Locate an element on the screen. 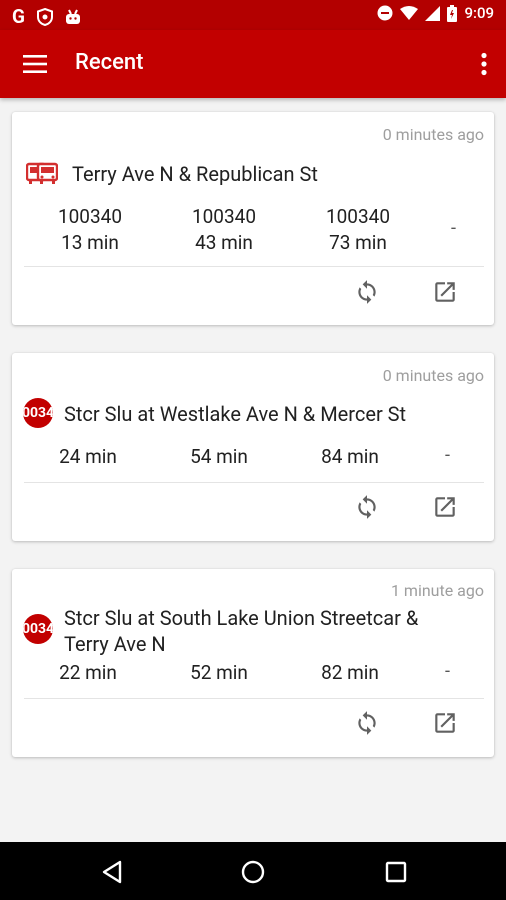 Image resolution: width=506 pixels, height=900 pixels. home-icon is located at coordinates (253, 872).